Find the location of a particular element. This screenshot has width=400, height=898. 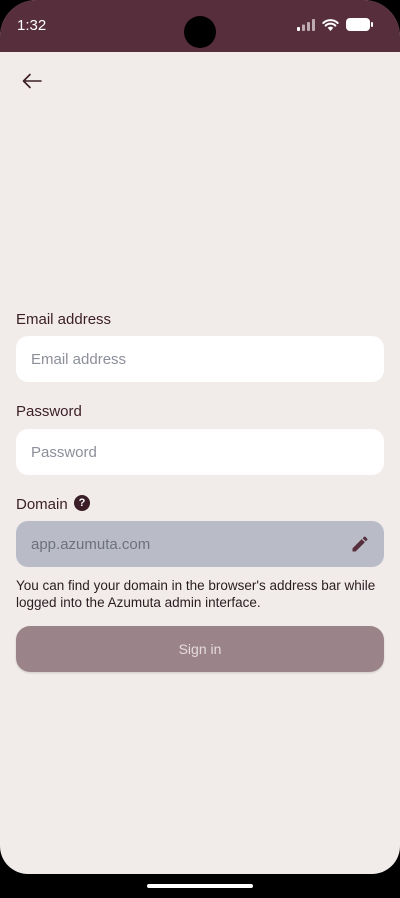

password-label: Password is located at coordinates (49, 411).